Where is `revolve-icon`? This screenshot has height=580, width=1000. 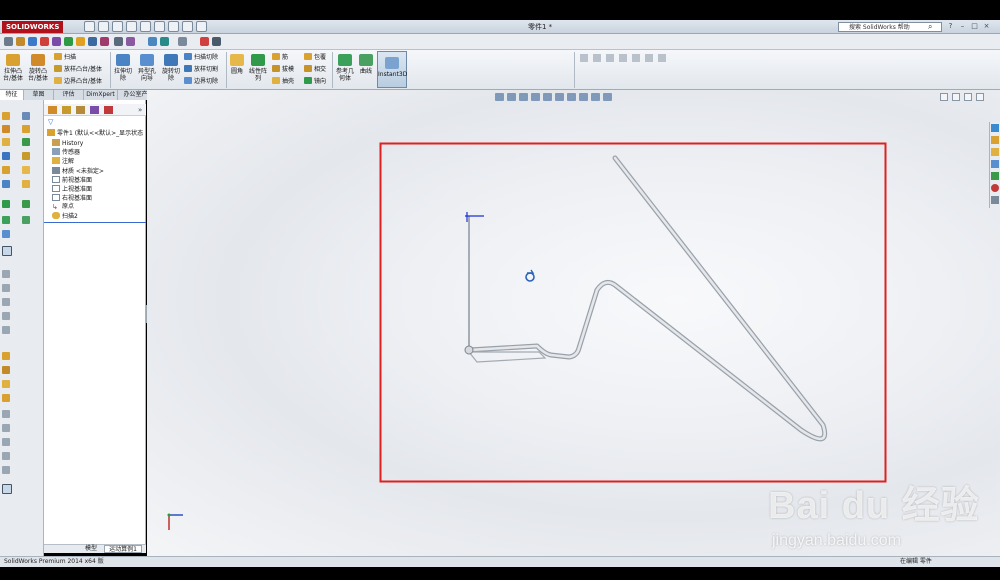
revolve-icon is located at coordinates (6, 129).